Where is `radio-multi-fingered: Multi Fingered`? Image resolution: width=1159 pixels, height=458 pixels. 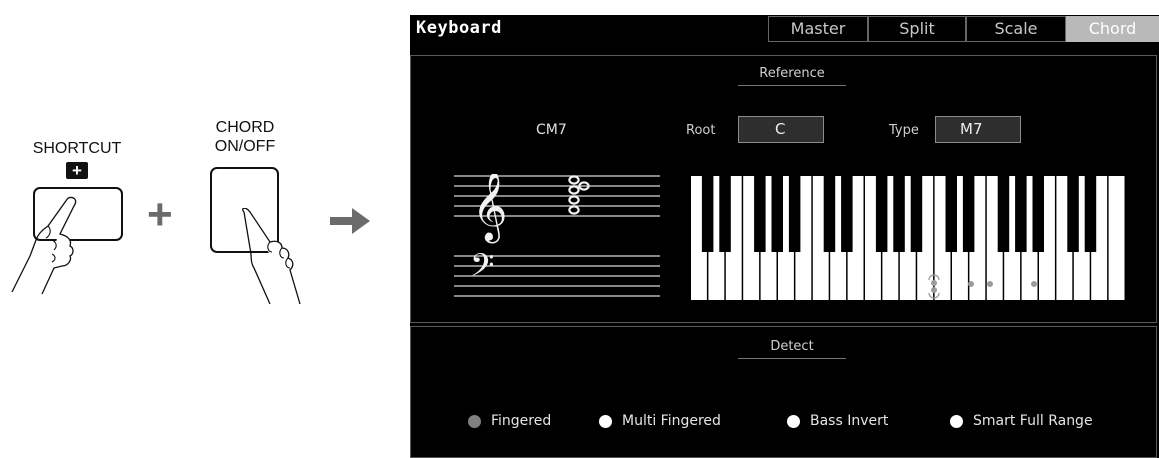
radio-multi-fingered: Multi Fingered is located at coordinates (660, 421).